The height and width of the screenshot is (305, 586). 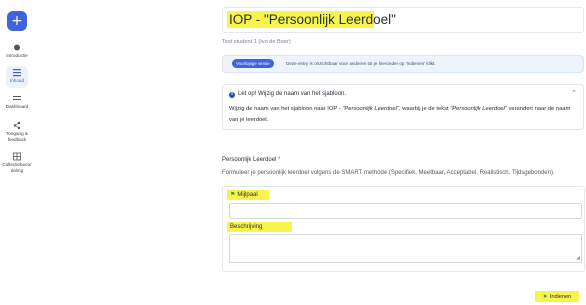 I want to click on milestone-label: ⚑ Mijlpaal, so click(x=248, y=195).